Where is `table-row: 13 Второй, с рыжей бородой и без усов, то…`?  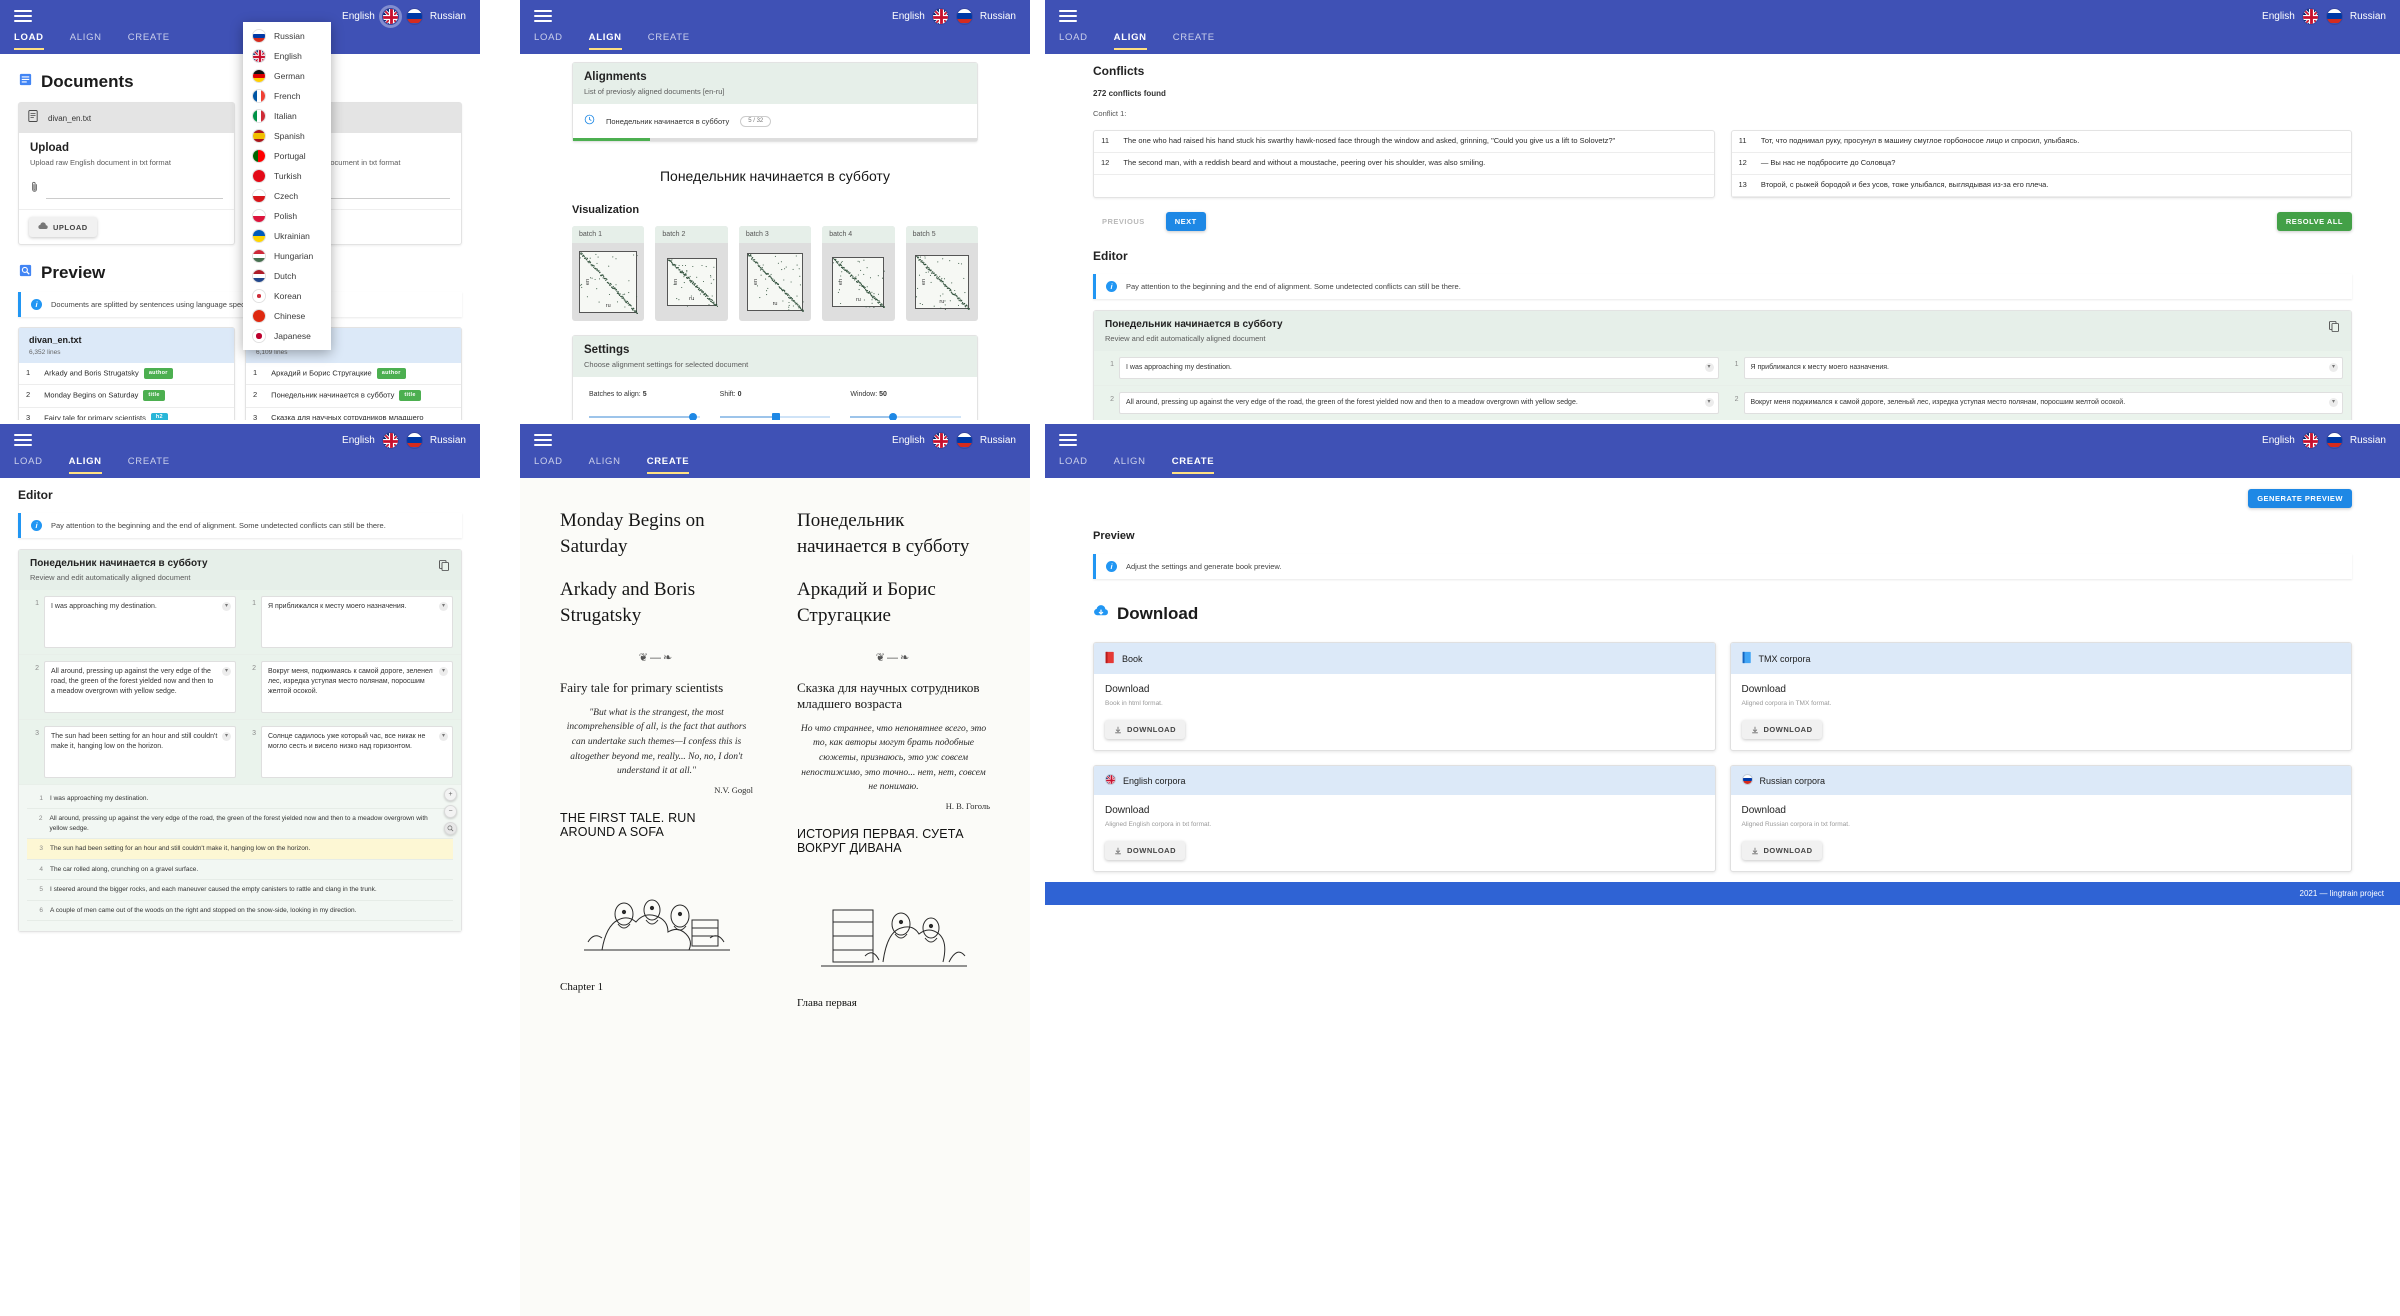 table-row: 13 Второй, с рыжей бородой и без усов, то… is located at coordinates (2041, 185).